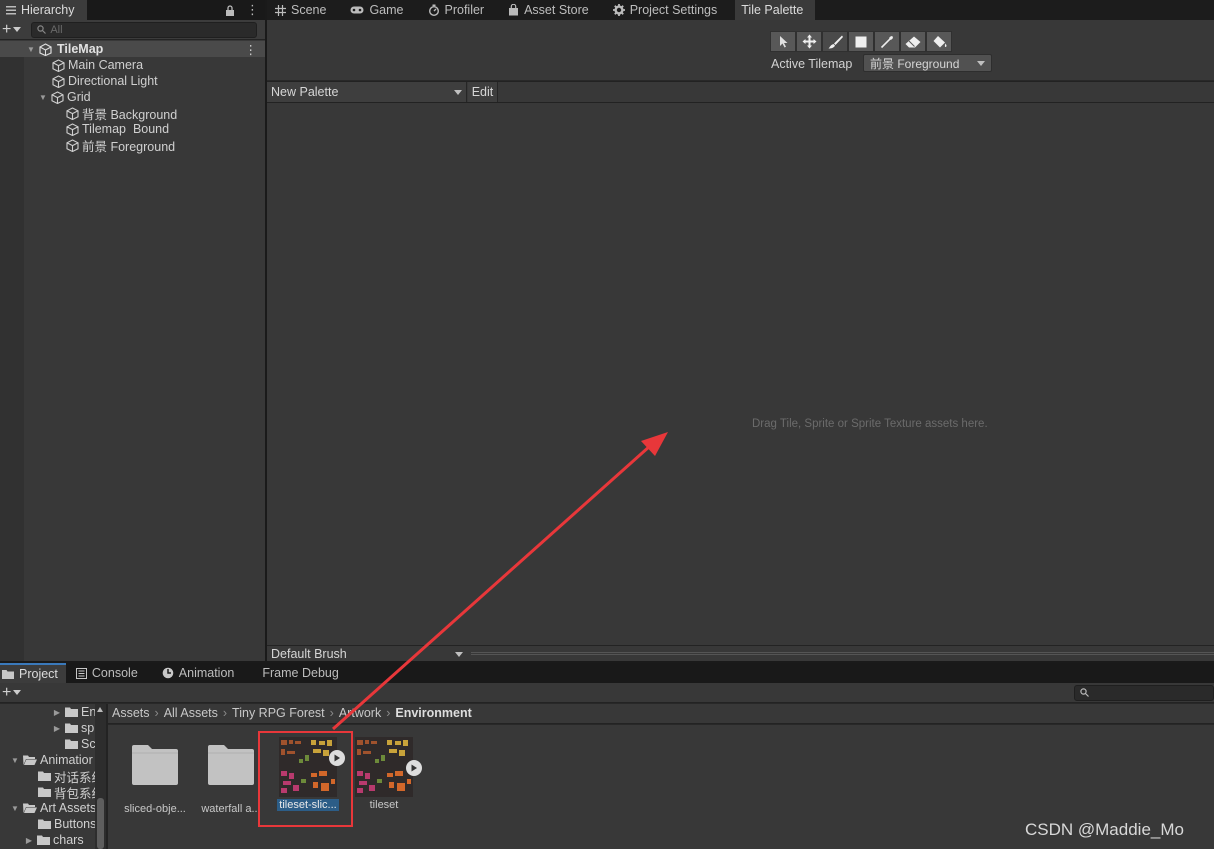  Describe the element at coordinates (100, 823) in the screenshot. I see `scrollbar-thumb` at that location.